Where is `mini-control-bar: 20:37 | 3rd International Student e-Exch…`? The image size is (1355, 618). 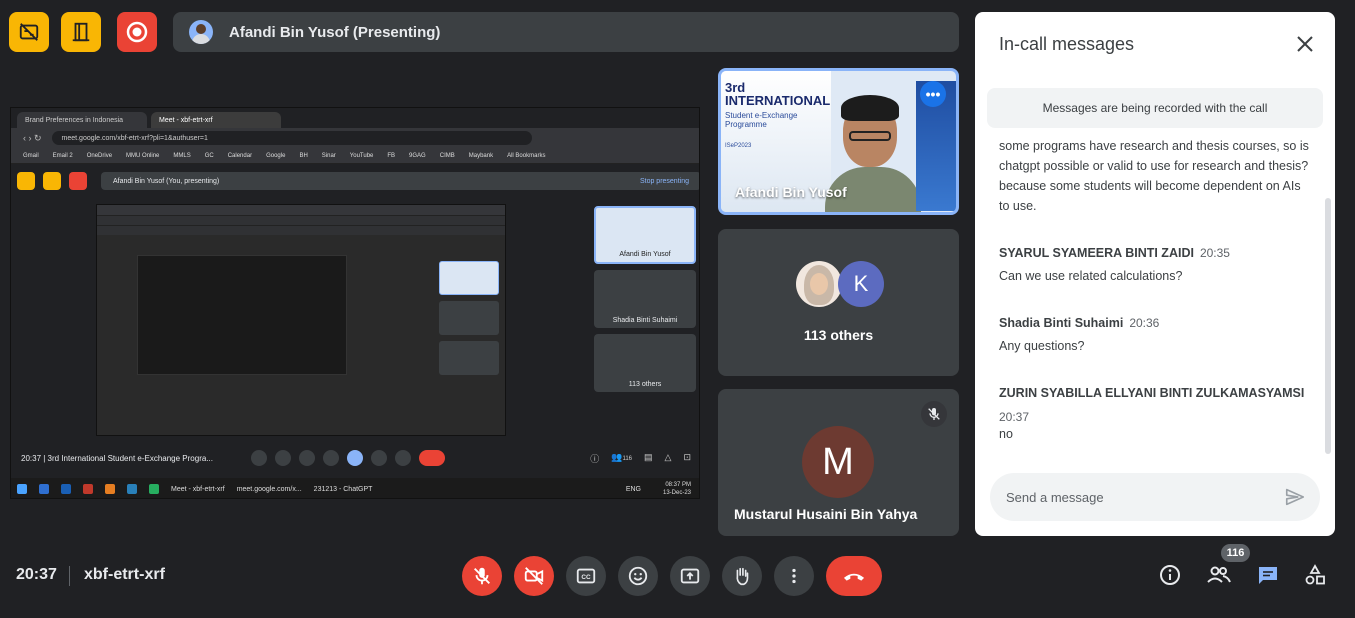
mini-control-bar: 20:37 | 3rd International Student e-Exch… is located at coordinates (355, 458).